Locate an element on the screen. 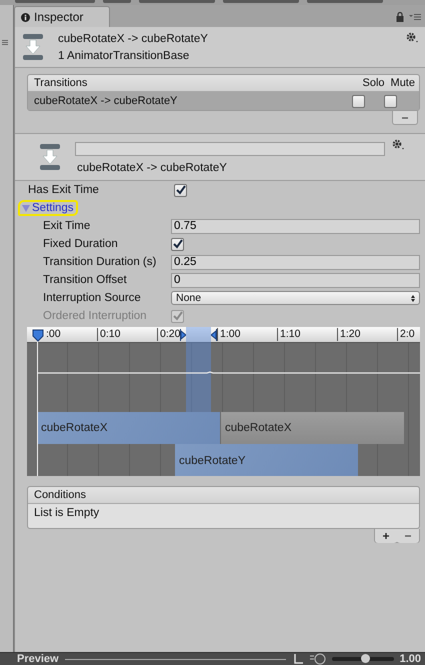 The image size is (425, 665). input-field: 0.75 is located at coordinates (295, 226).